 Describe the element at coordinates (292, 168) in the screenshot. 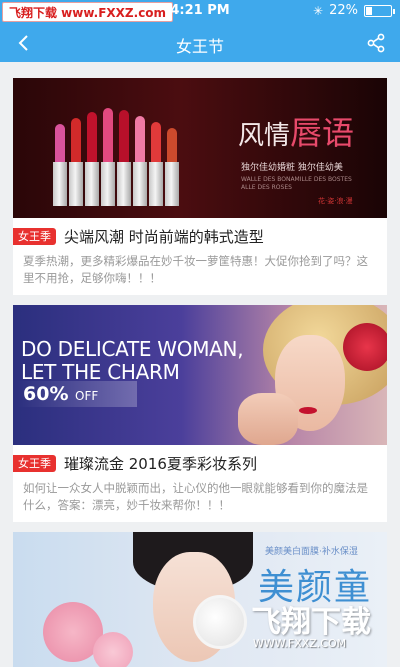

I see `banner-subline: 独尔佳幼婚粧 独尔佳幼美` at that location.